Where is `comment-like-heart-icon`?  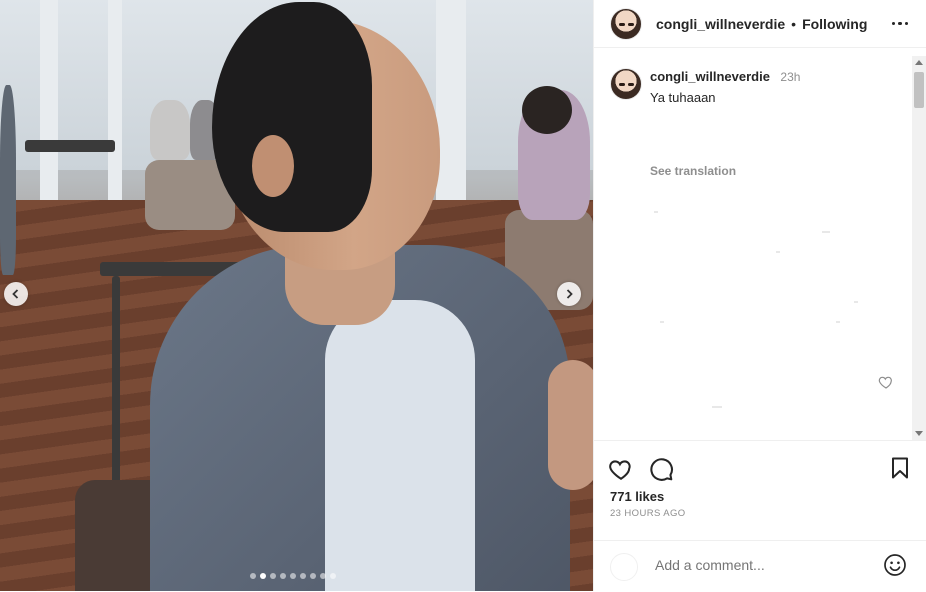 comment-like-heart-icon is located at coordinates (886, 382).